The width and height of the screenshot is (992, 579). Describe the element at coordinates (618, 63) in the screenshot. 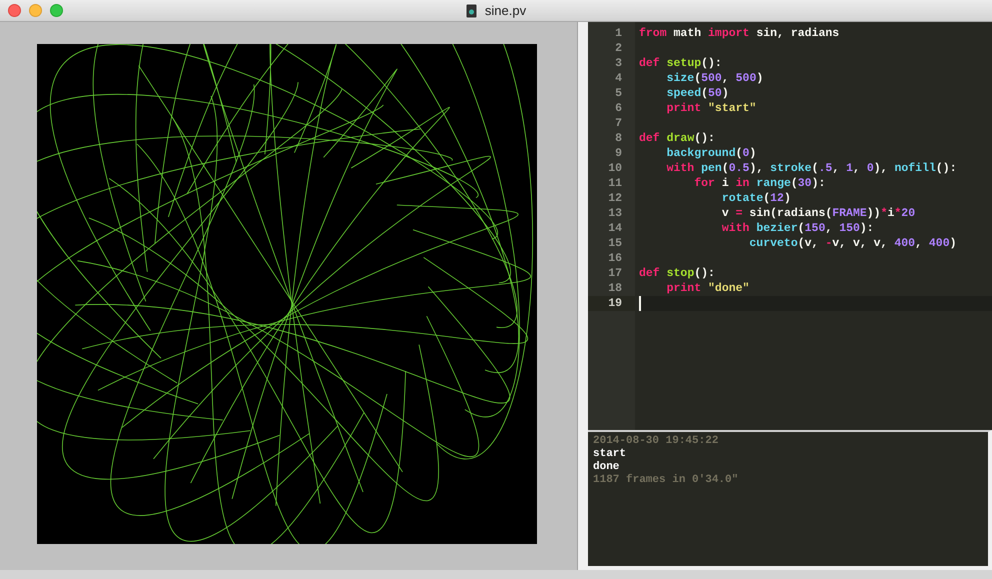

I see `line-number: 3` at that location.